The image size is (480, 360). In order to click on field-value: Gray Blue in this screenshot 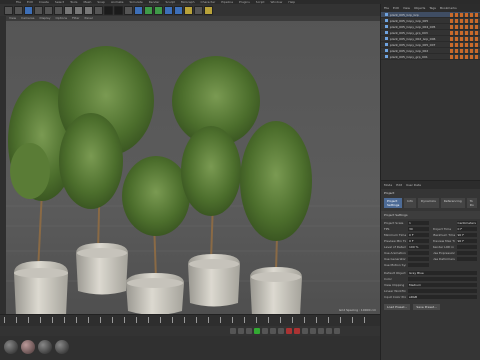, I will do `click(442, 273)`.